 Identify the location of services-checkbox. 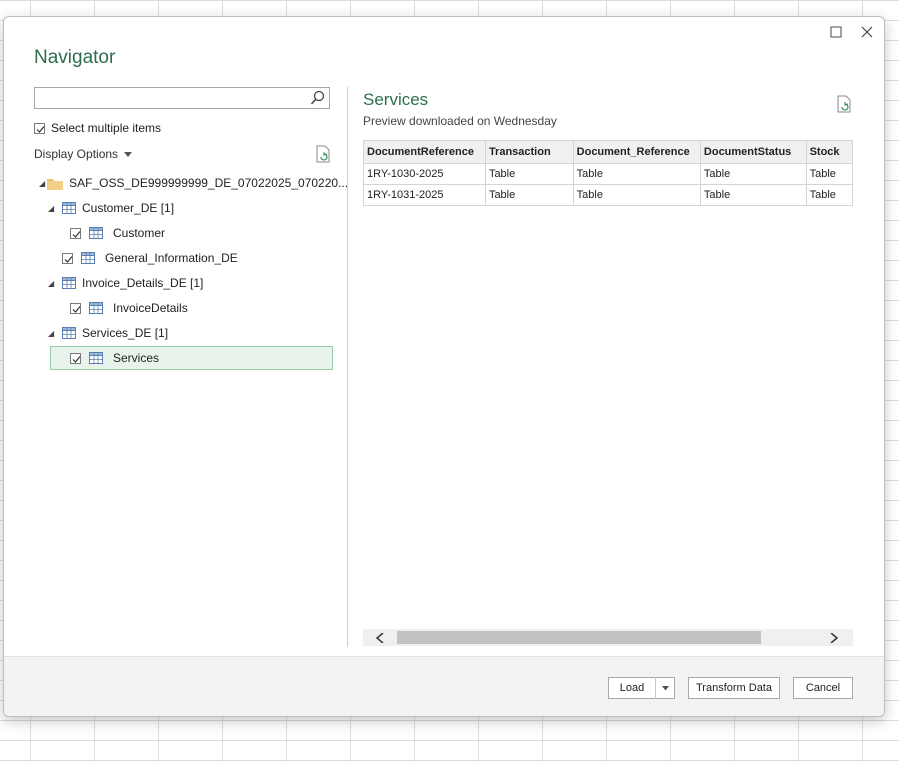
(75, 358).